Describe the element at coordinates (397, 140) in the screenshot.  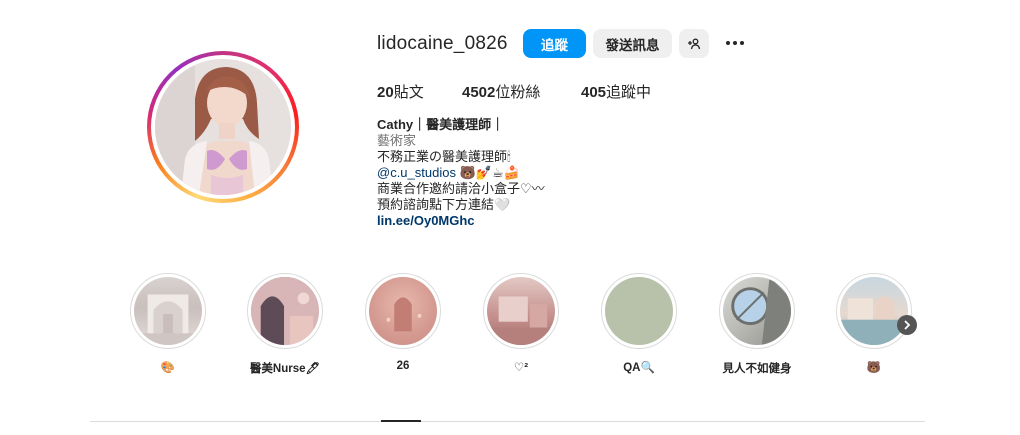
I see `bio-category: 藝術家` at that location.